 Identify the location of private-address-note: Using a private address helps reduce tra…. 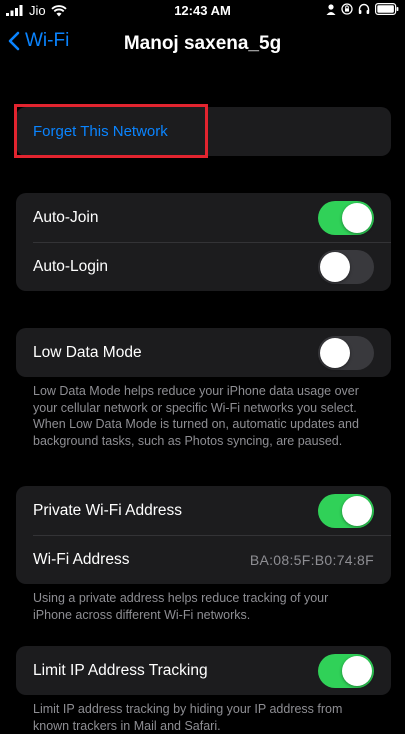
(181, 606).